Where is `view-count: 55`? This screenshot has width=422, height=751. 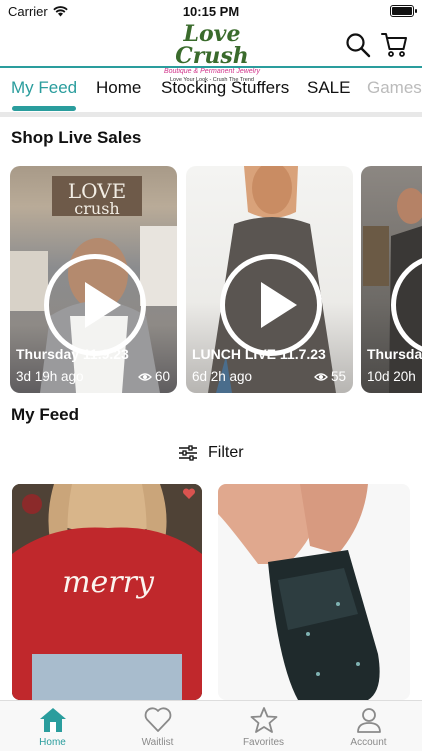
view-count: 55 is located at coordinates (330, 376).